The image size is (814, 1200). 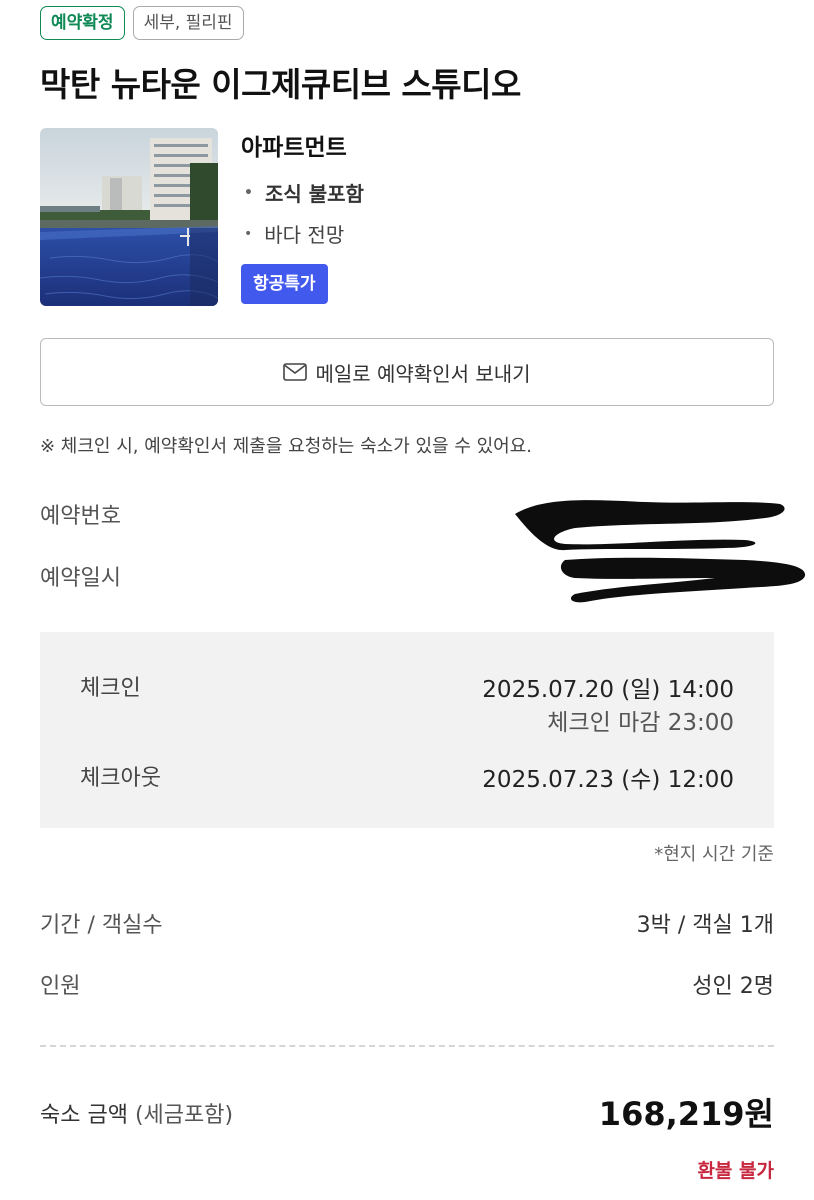 I want to click on divider, so click(x=407, y=1046).